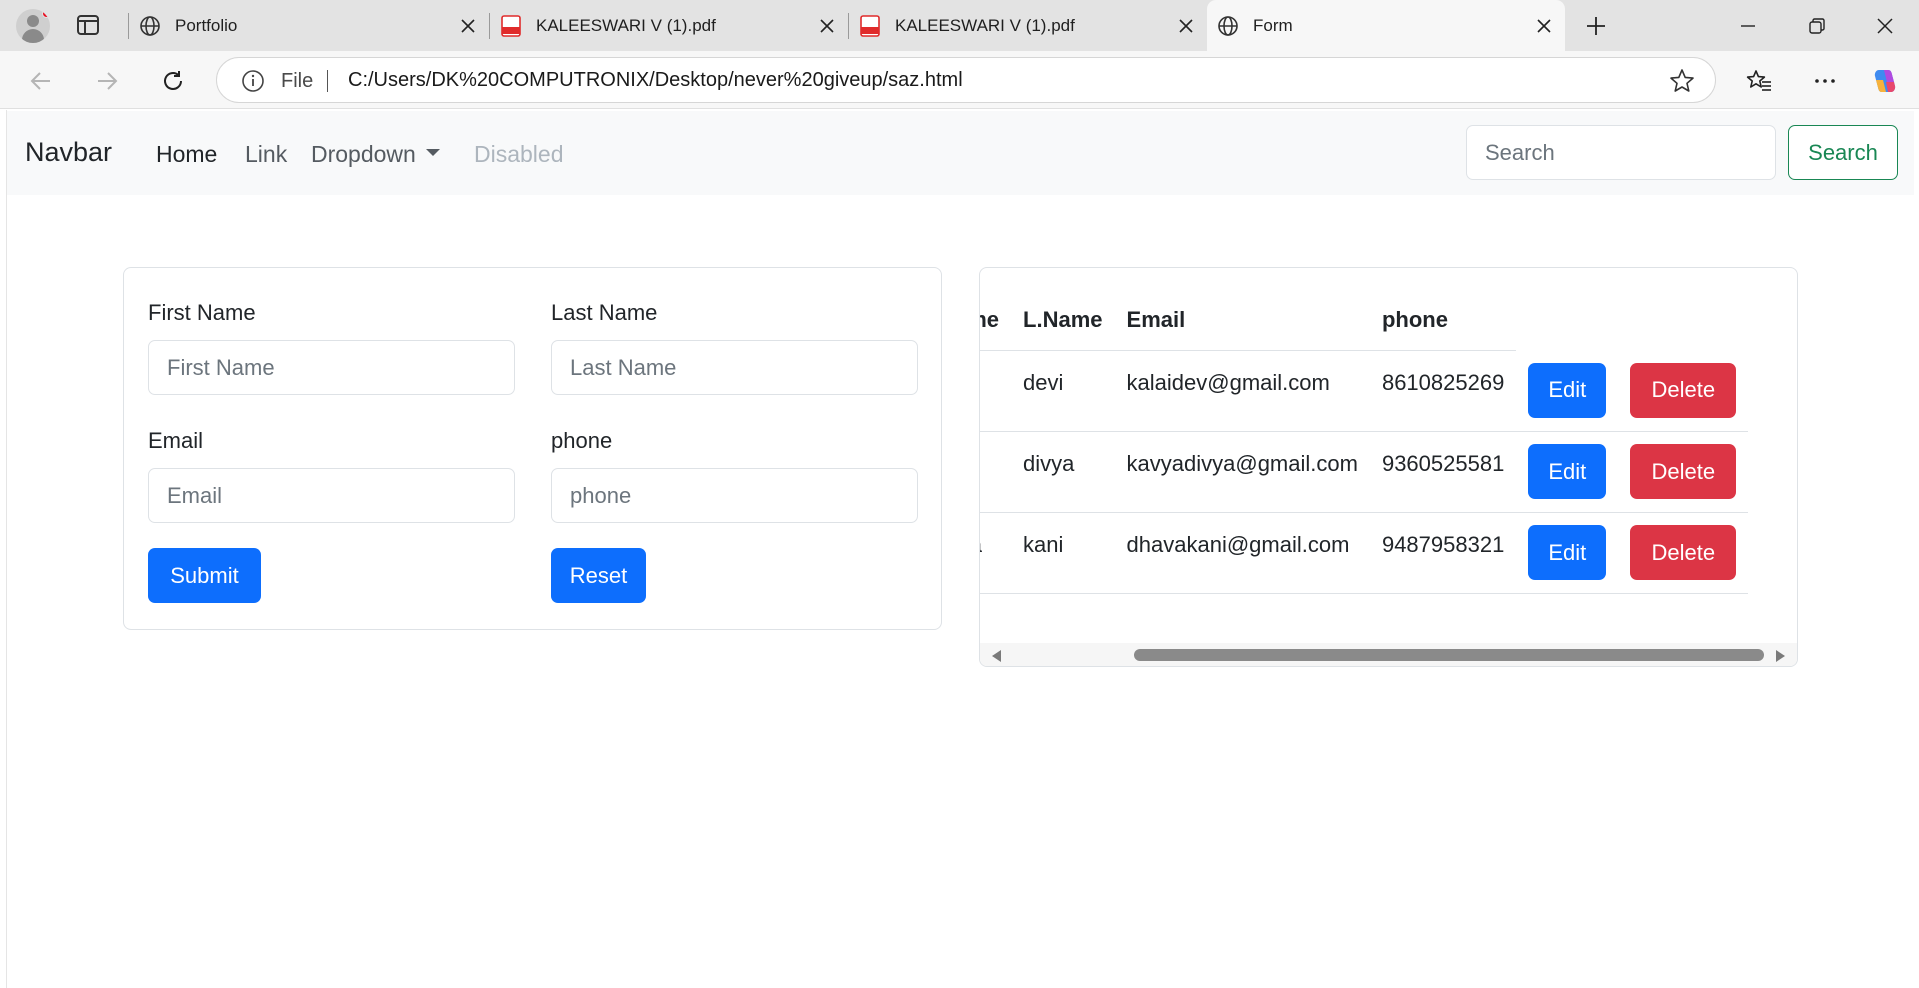 Image resolution: width=1919 pixels, height=988 pixels. What do you see at coordinates (107, 81) in the screenshot?
I see `forward-arrow-icon` at bounding box center [107, 81].